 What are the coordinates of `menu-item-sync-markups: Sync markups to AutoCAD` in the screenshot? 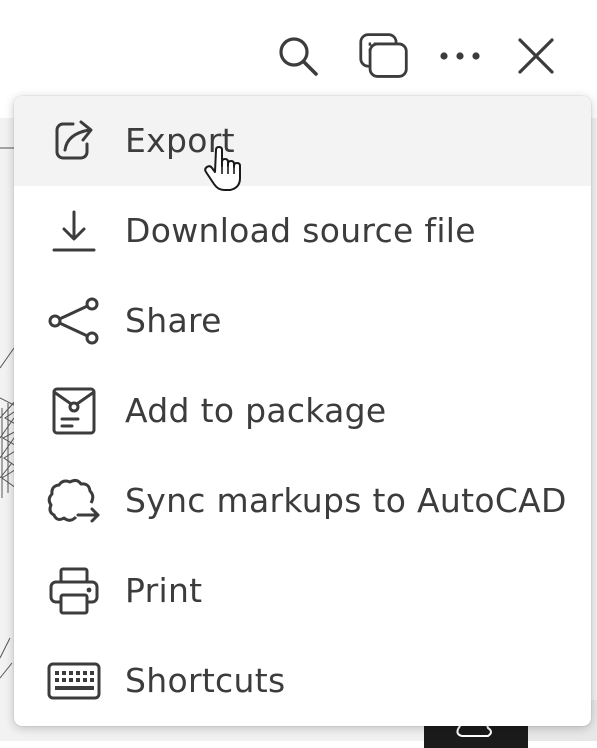 It's located at (302, 501).